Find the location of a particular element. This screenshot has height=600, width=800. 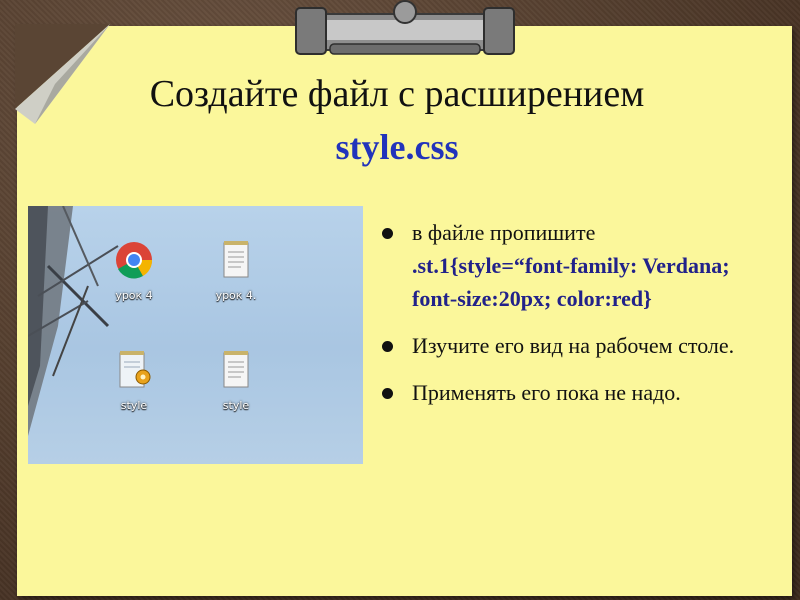

title-filename: style.css is located at coordinates (397, 147).